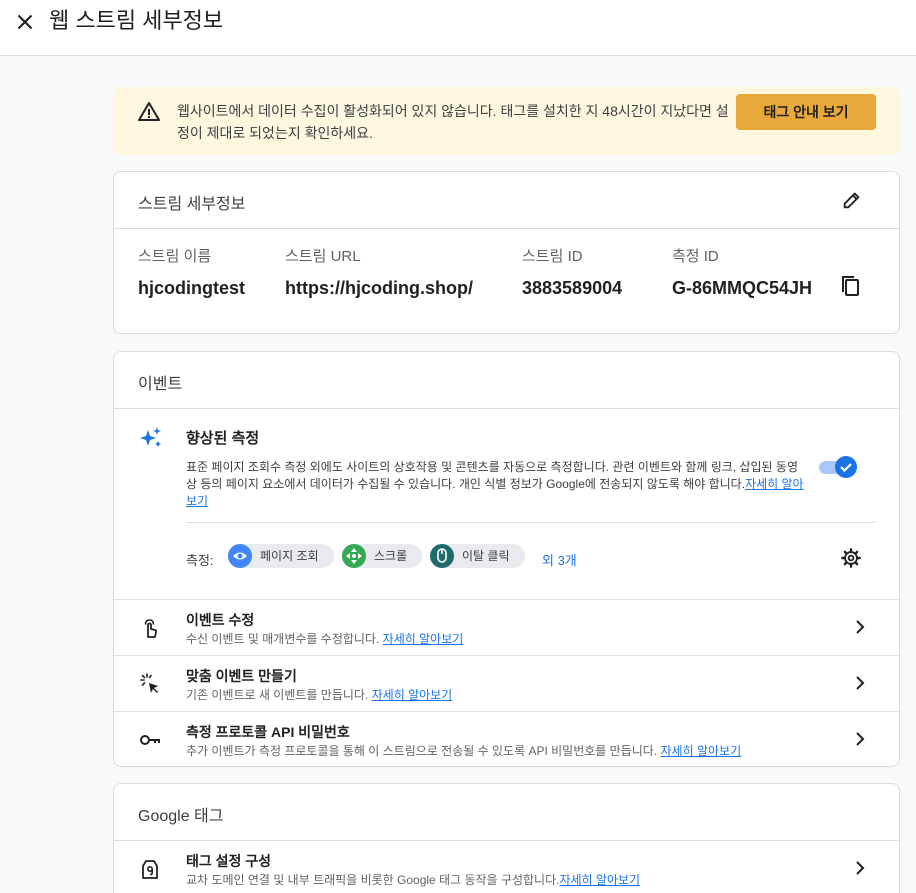 The image size is (916, 893). Describe the element at coordinates (506, 683) in the screenshot. I see `row-create-custom-event: 맞춤 이벤트 만들기 기존 이벤트로 새 이벤트를 만듭니다. 자세히 알아보기` at that location.